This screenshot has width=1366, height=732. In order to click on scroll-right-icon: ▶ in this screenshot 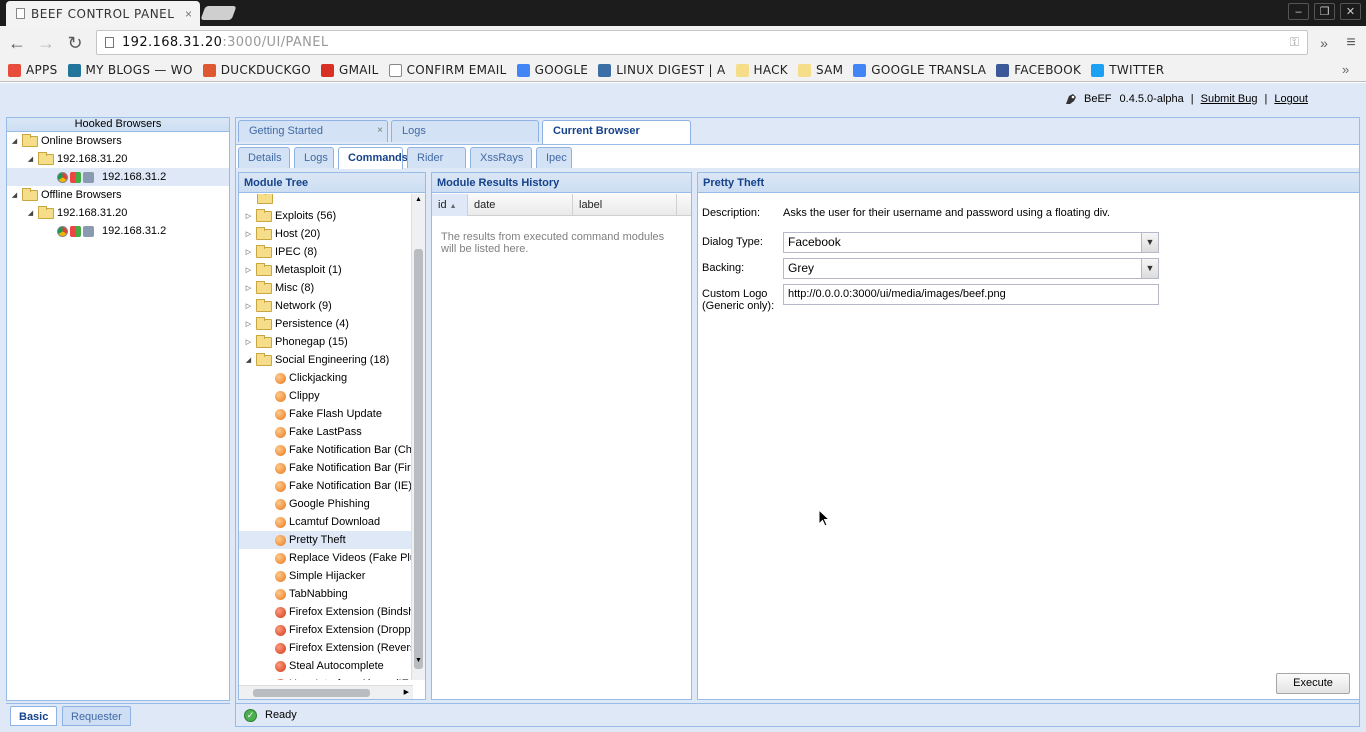, I will do `click(406, 692)`.